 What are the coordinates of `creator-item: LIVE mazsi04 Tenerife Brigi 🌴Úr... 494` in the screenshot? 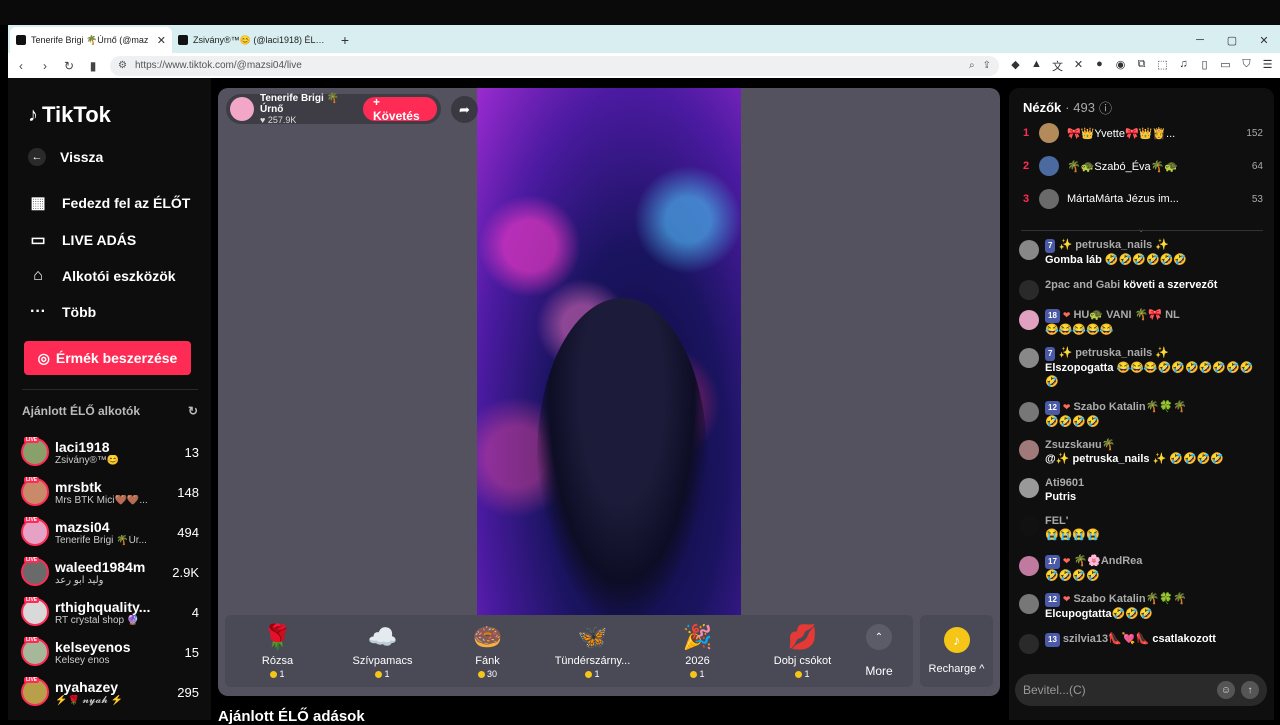 It's located at (110, 532).